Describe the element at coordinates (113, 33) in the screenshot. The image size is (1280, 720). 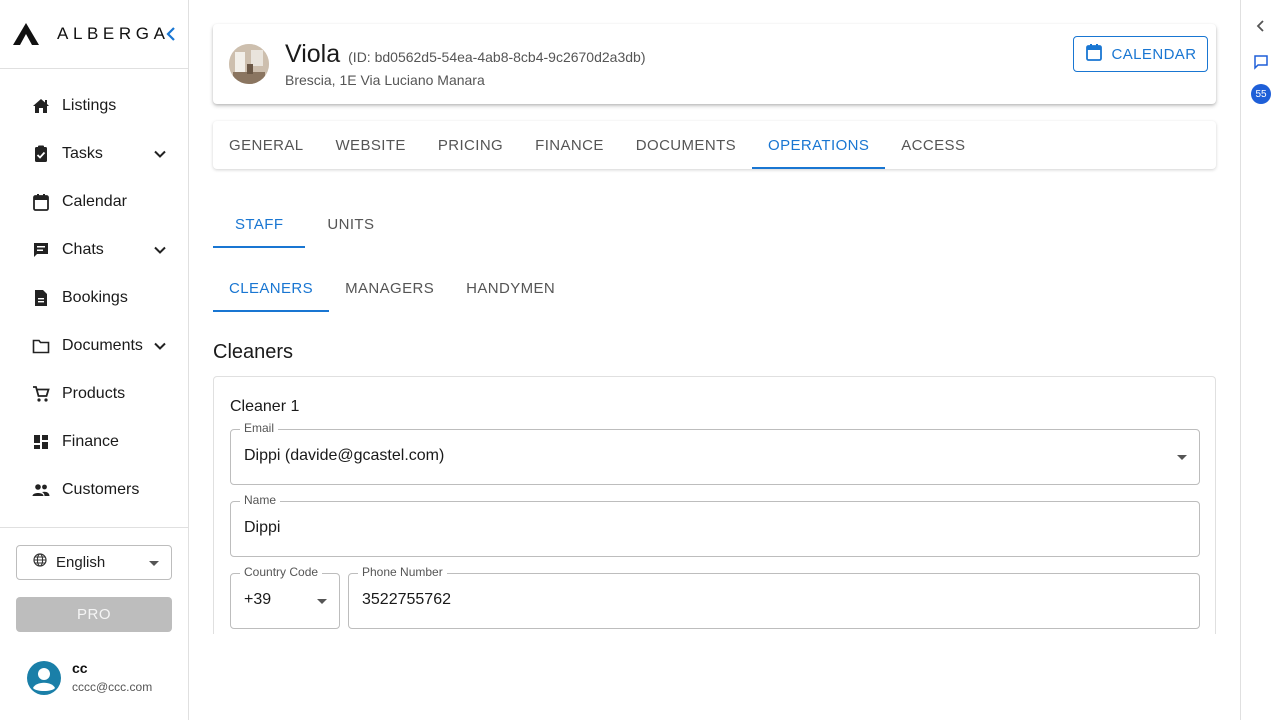
I see `brand-name: ALBERGA` at that location.